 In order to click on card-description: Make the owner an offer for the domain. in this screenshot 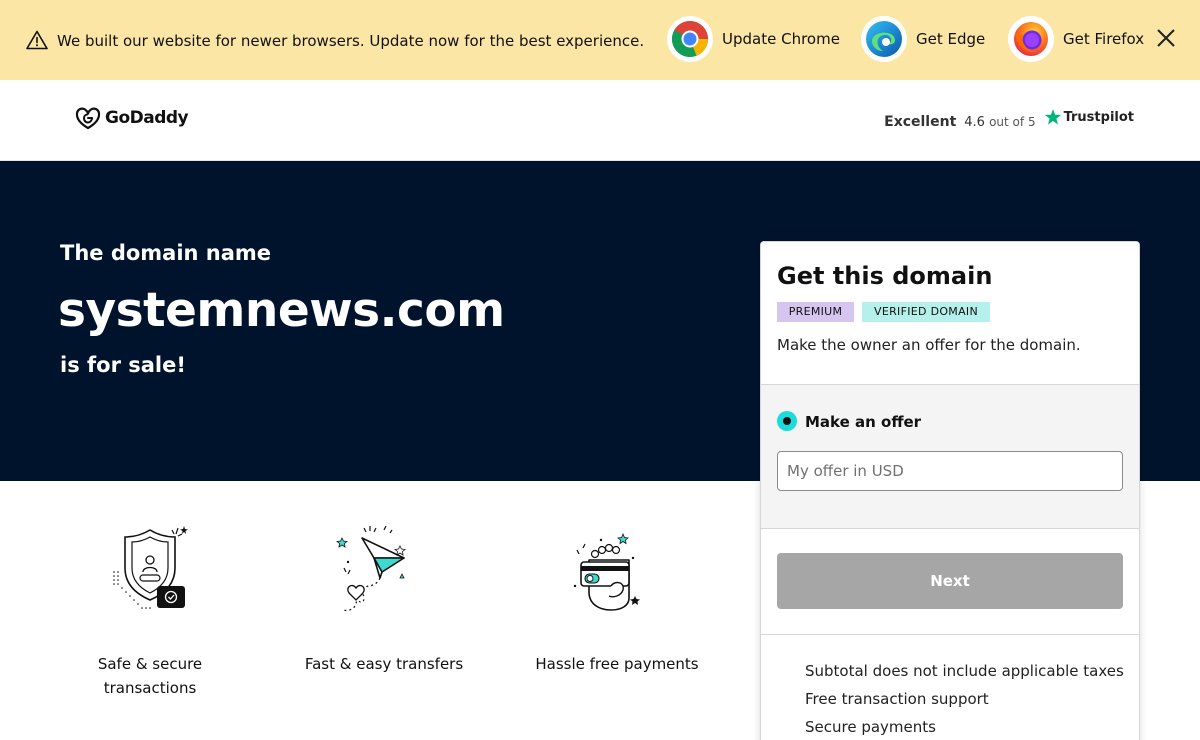, I will do `click(929, 345)`.